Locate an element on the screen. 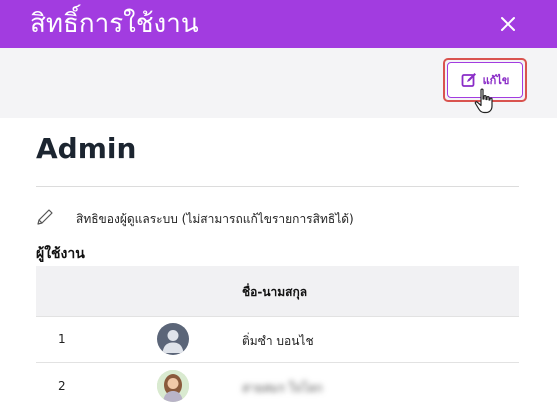 The height and width of the screenshot is (419, 557). default-avatar-icon is located at coordinates (173, 339).